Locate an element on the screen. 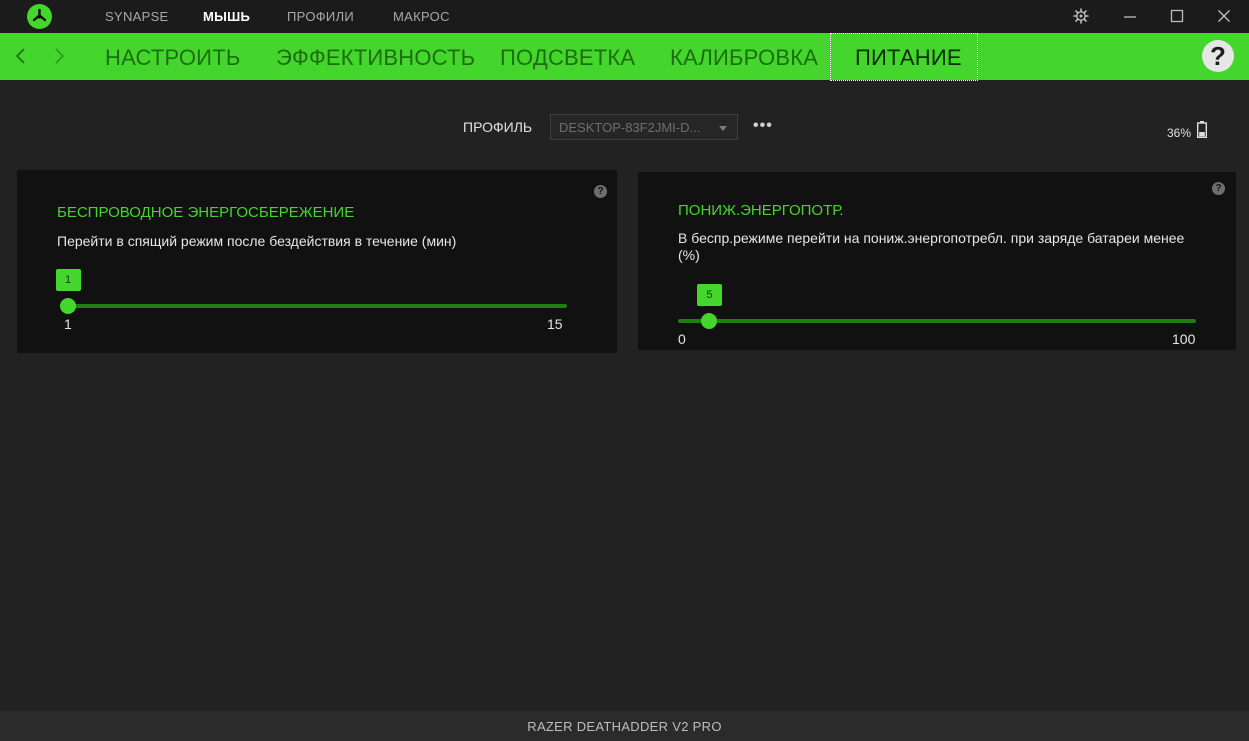 This screenshot has height=741, width=1249. battery-icon is located at coordinates (1202, 129).